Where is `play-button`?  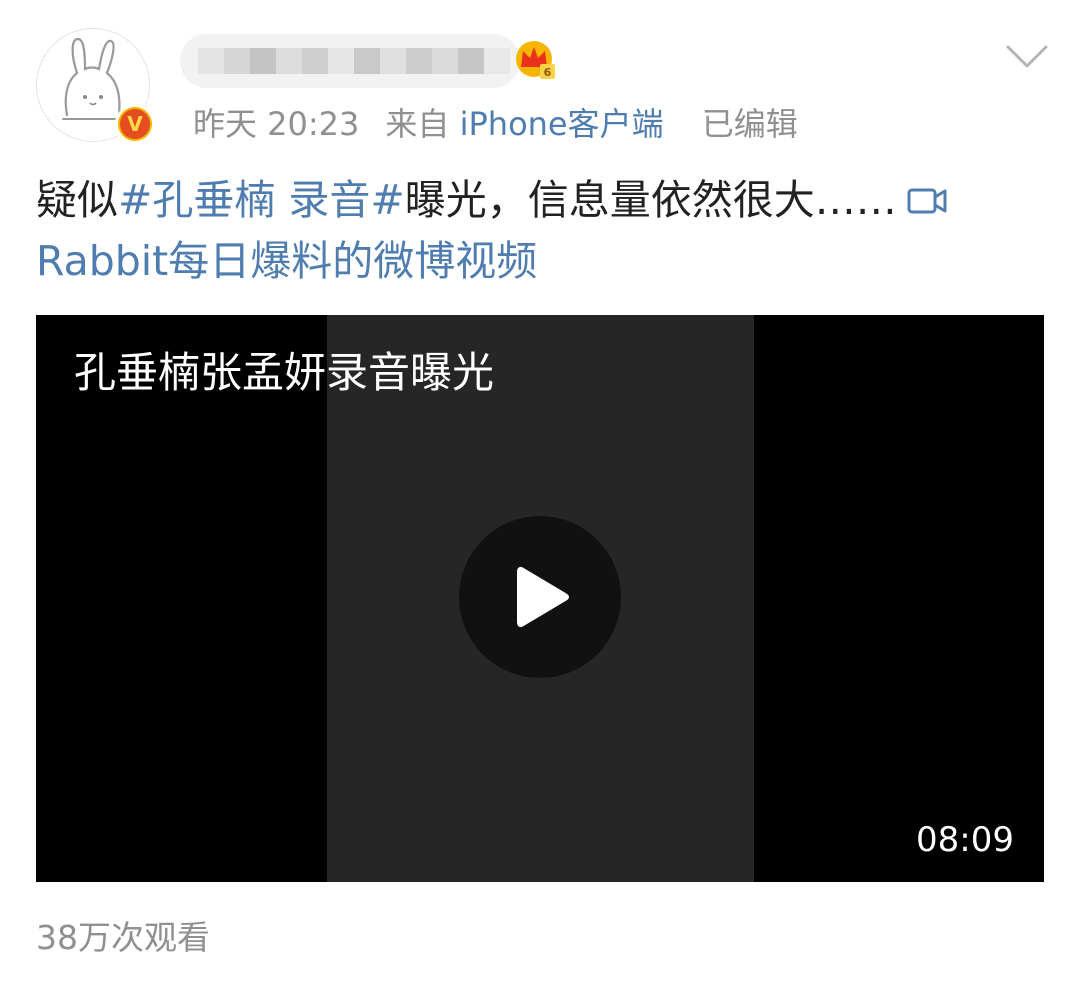
play-button is located at coordinates (540, 597).